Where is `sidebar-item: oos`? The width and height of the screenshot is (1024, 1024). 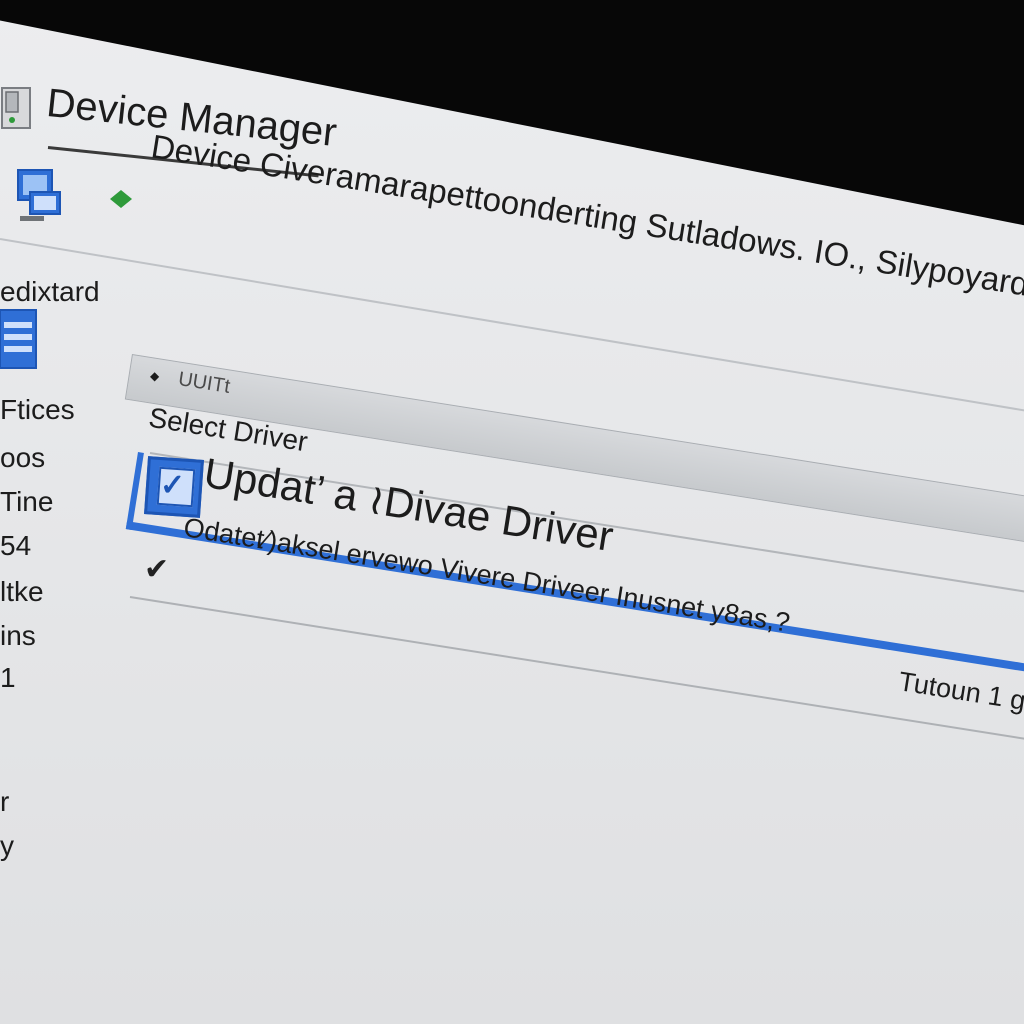
sidebar-item: oos is located at coordinates (22, 458).